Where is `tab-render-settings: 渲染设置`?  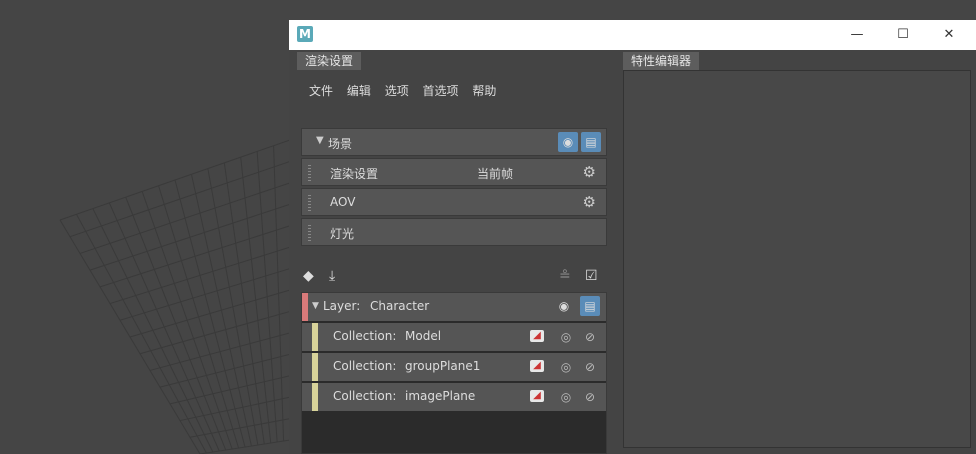
tab-render-settings: 渲染设置 is located at coordinates (329, 61).